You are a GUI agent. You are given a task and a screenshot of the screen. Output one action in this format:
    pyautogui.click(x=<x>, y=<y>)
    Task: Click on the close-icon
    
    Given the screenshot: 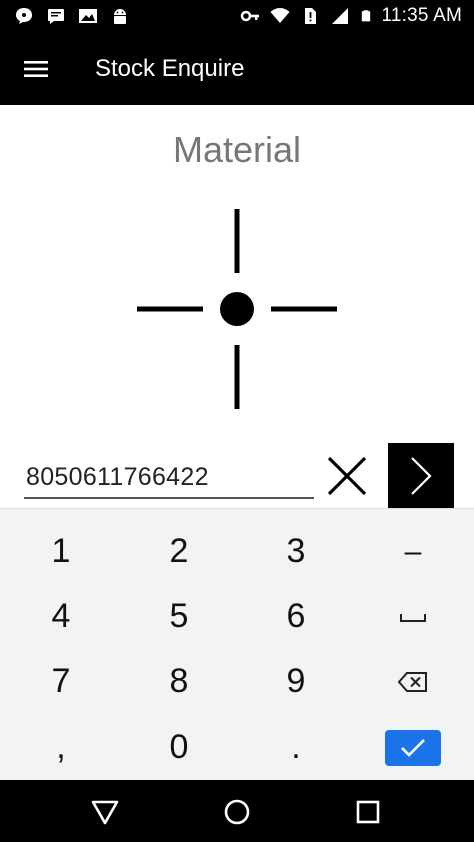 What is the action you would take?
    pyautogui.click(x=347, y=476)
    